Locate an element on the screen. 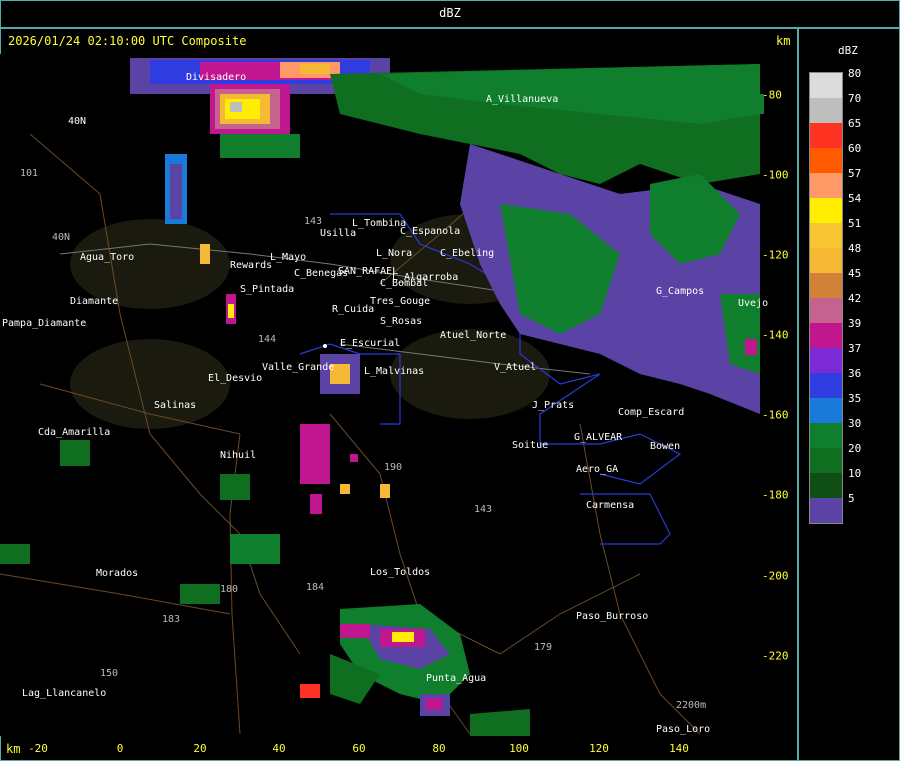 This screenshot has width=900, height=761. legend-value: 80 is located at coordinates (855, 73).